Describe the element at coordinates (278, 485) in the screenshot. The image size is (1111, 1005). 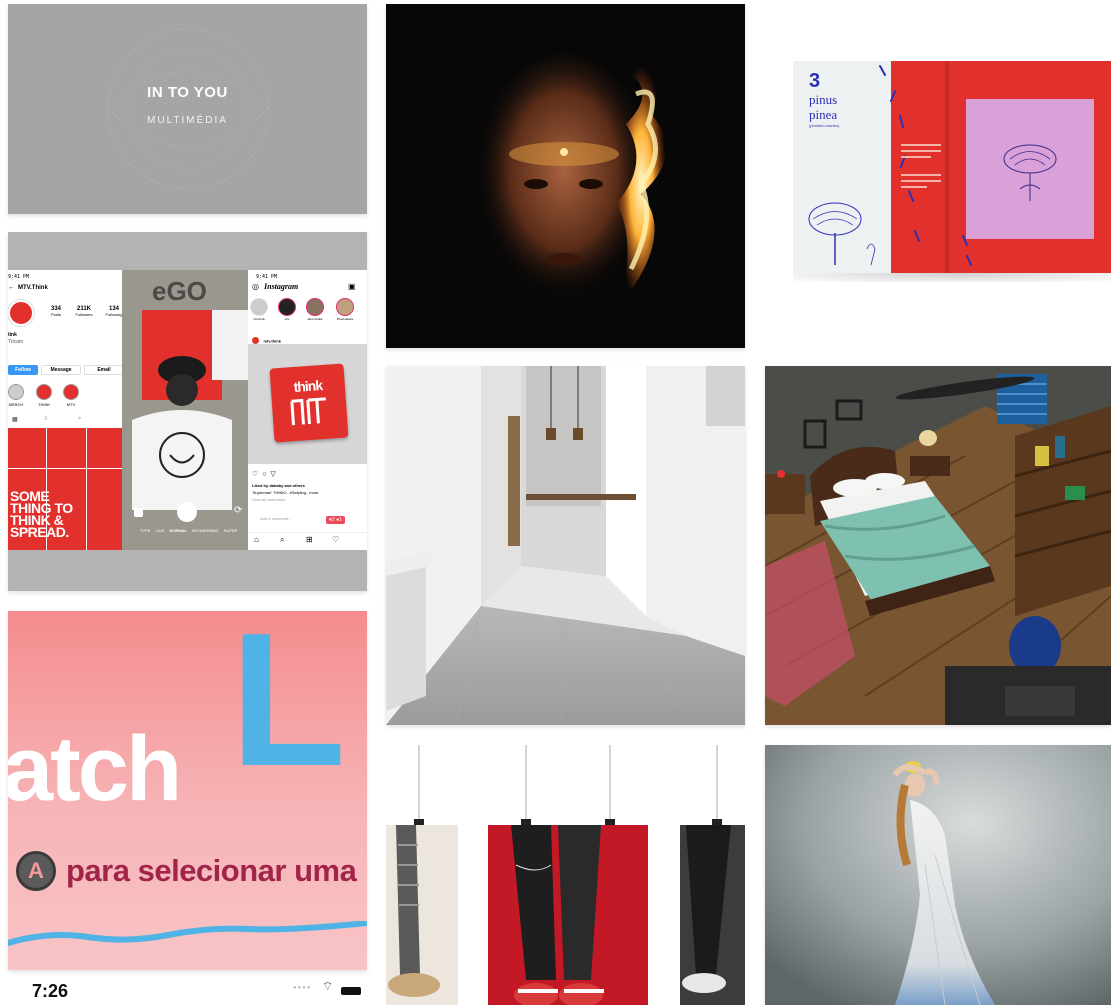
I see `post-likes: Liked by dababy and others` at that location.